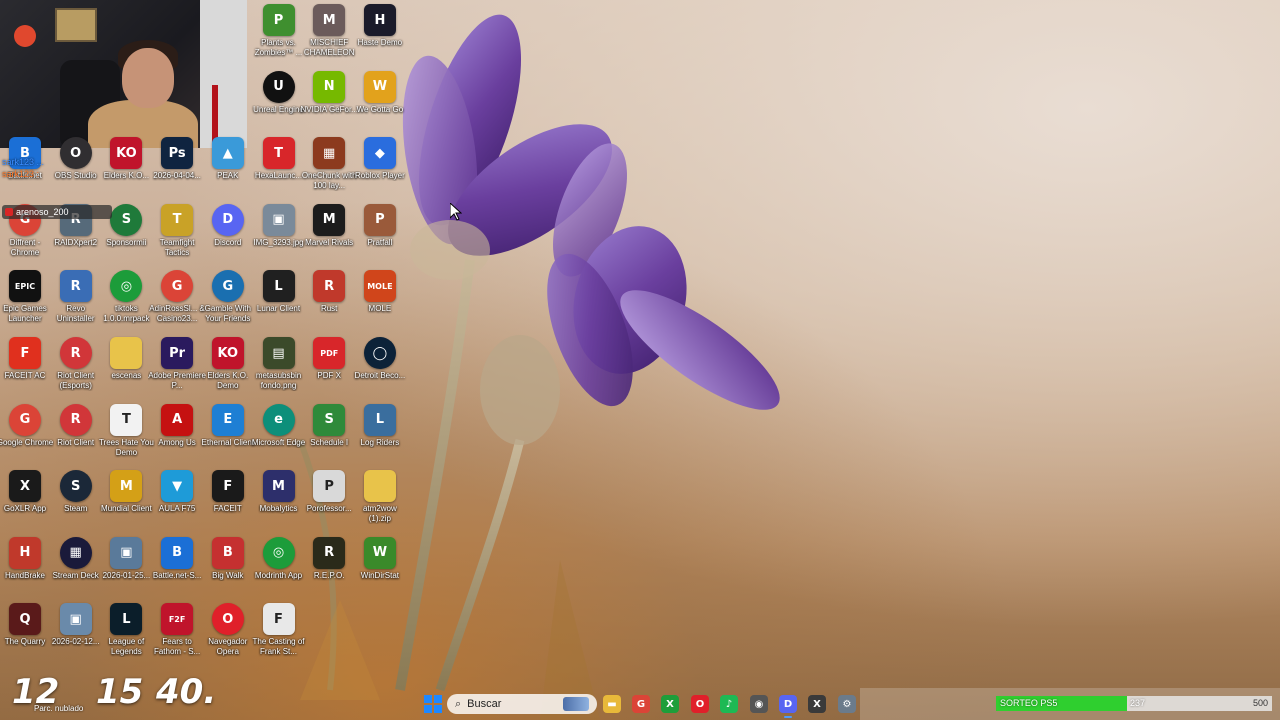  What do you see at coordinates (228, 503) in the screenshot?
I see `desktop-icon: F FACEIT` at bounding box center [228, 503].